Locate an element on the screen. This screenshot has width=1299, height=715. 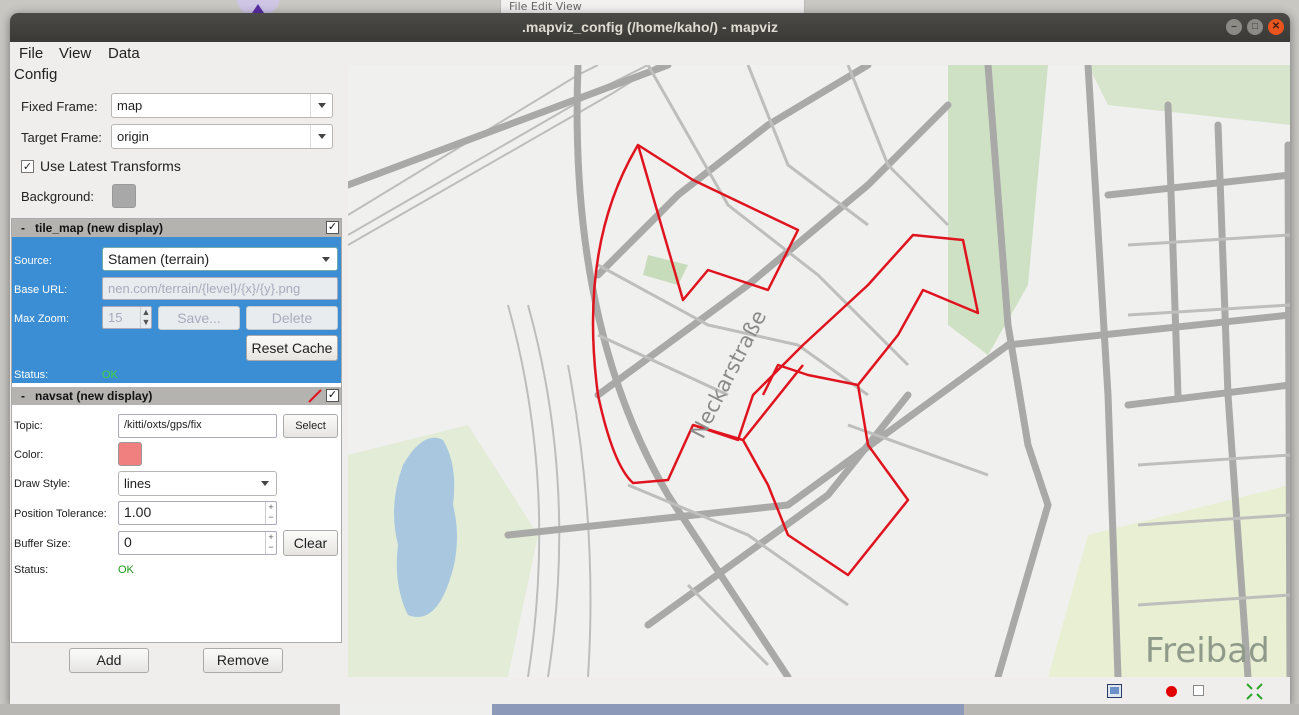
line-style-icon is located at coordinates (315, 396).